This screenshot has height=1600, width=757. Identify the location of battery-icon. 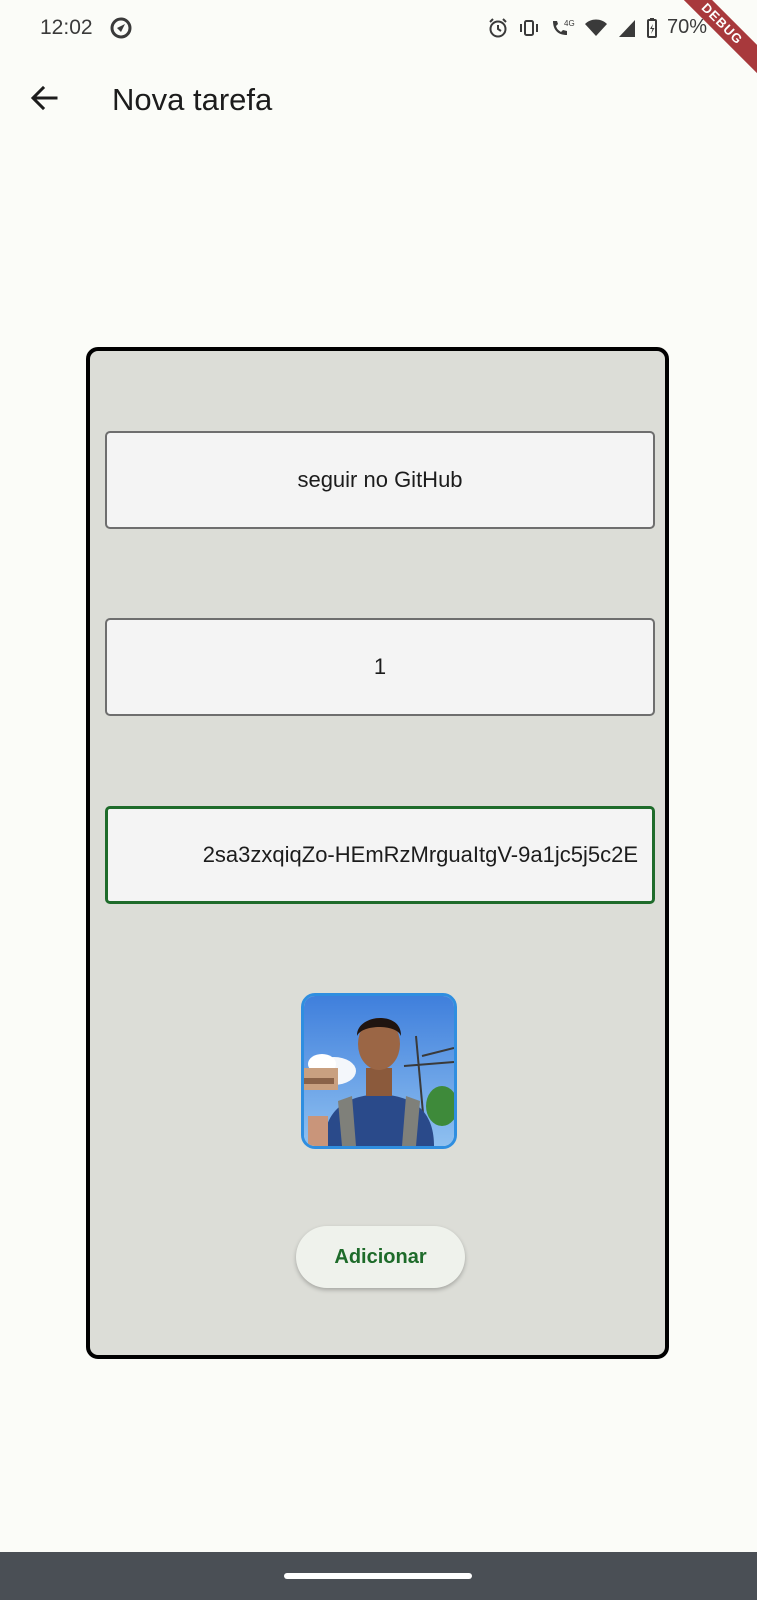
(652, 28).